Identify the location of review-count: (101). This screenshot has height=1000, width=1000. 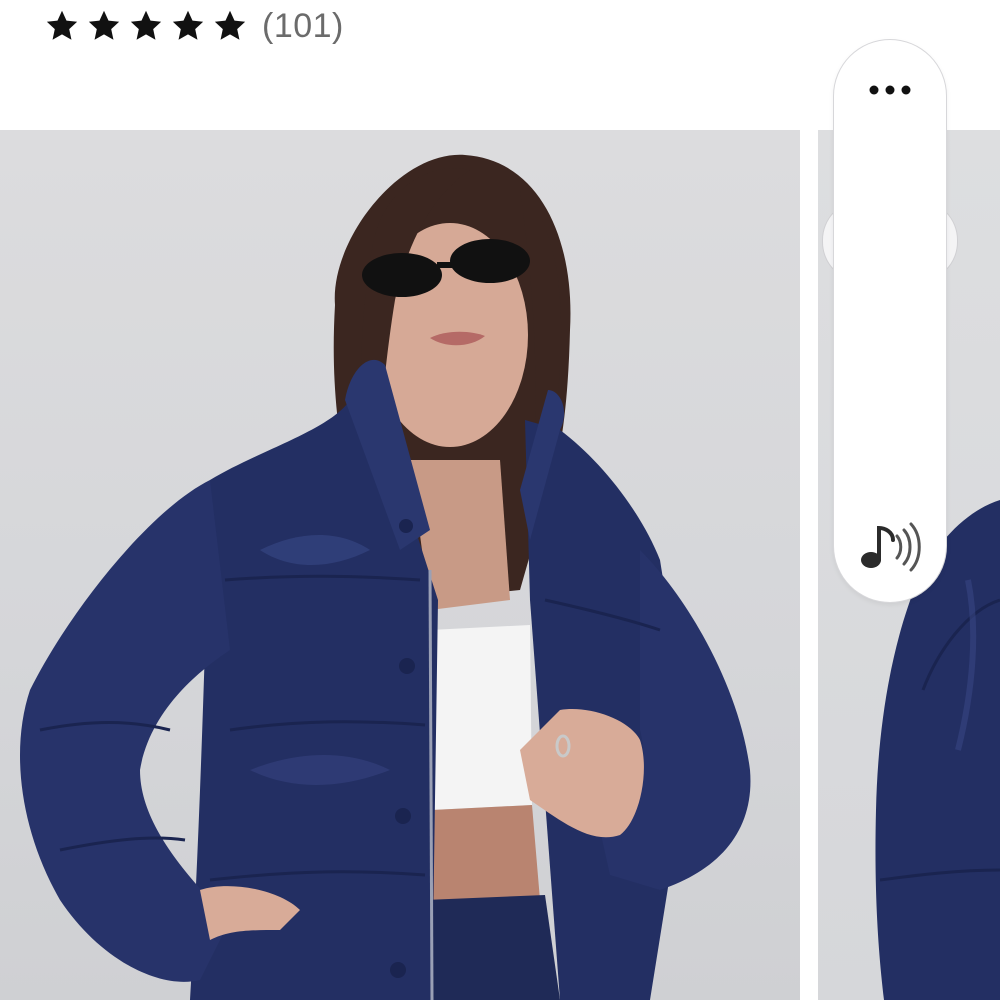
(303, 26).